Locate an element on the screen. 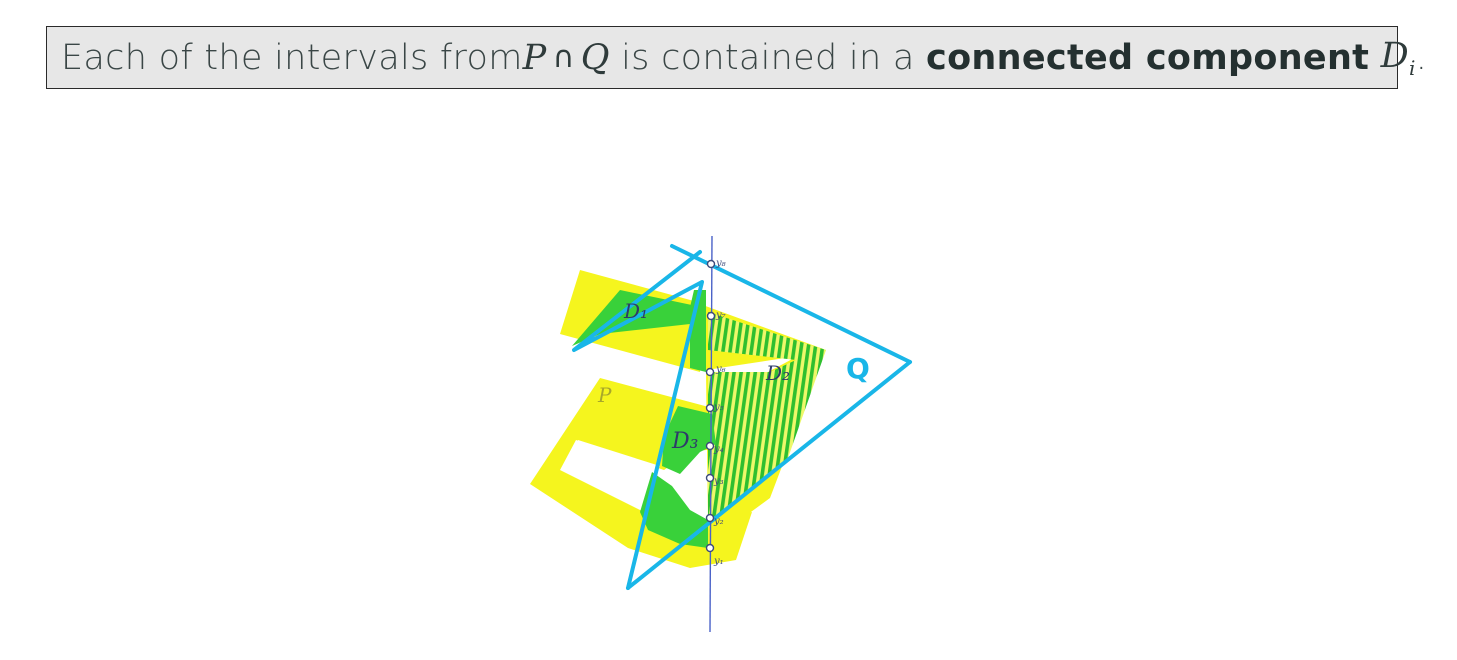  label-d3: D₃ is located at coordinates (684, 441).